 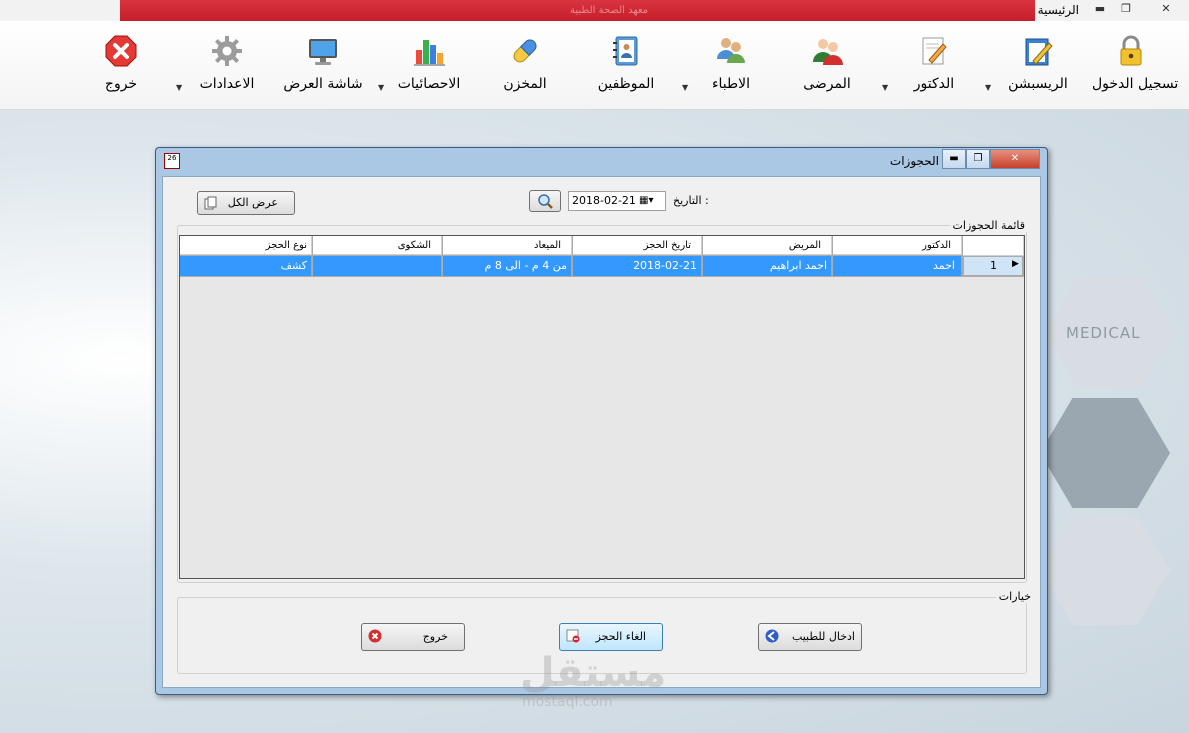 I want to click on window-title: الرئيسية, so click(x=1058, y=10).